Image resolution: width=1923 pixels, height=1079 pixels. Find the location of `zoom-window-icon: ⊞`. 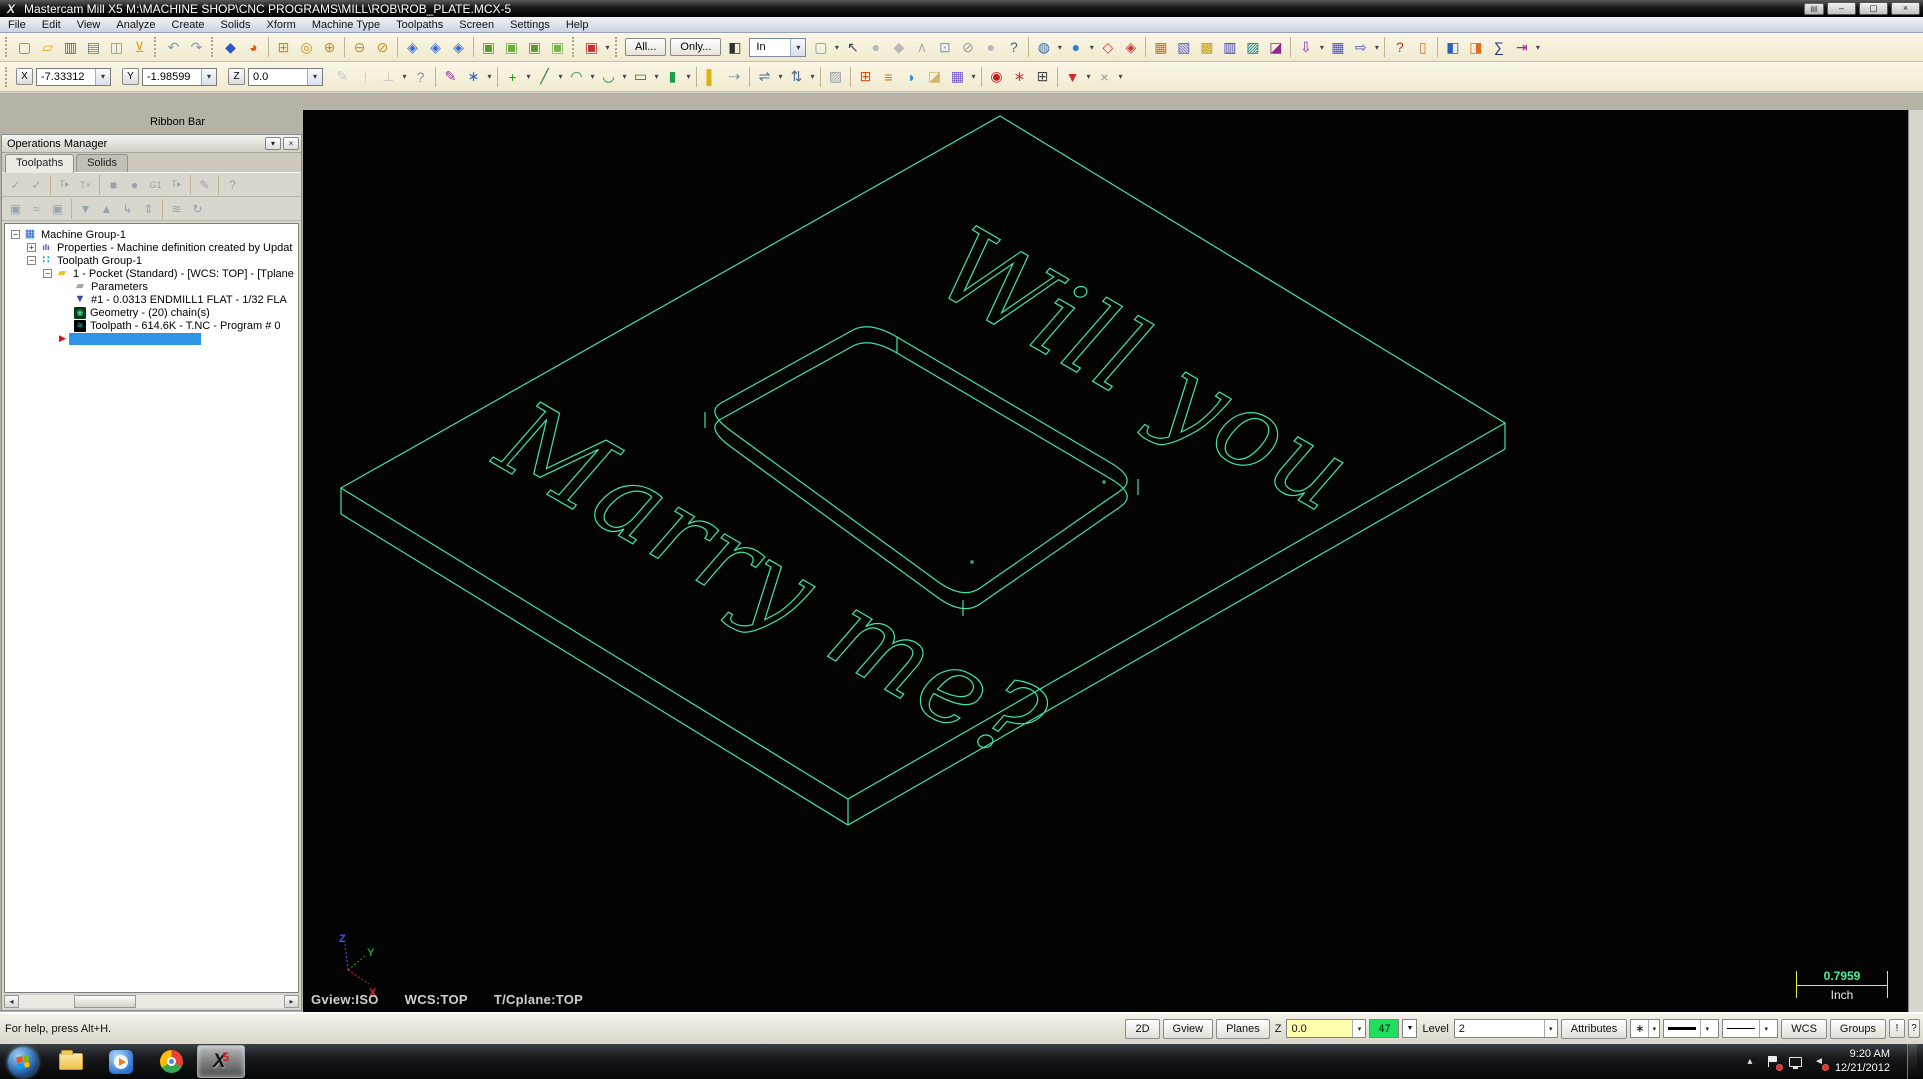

zoom-window-icon: ⊞ is located at coordinates (283, 47).